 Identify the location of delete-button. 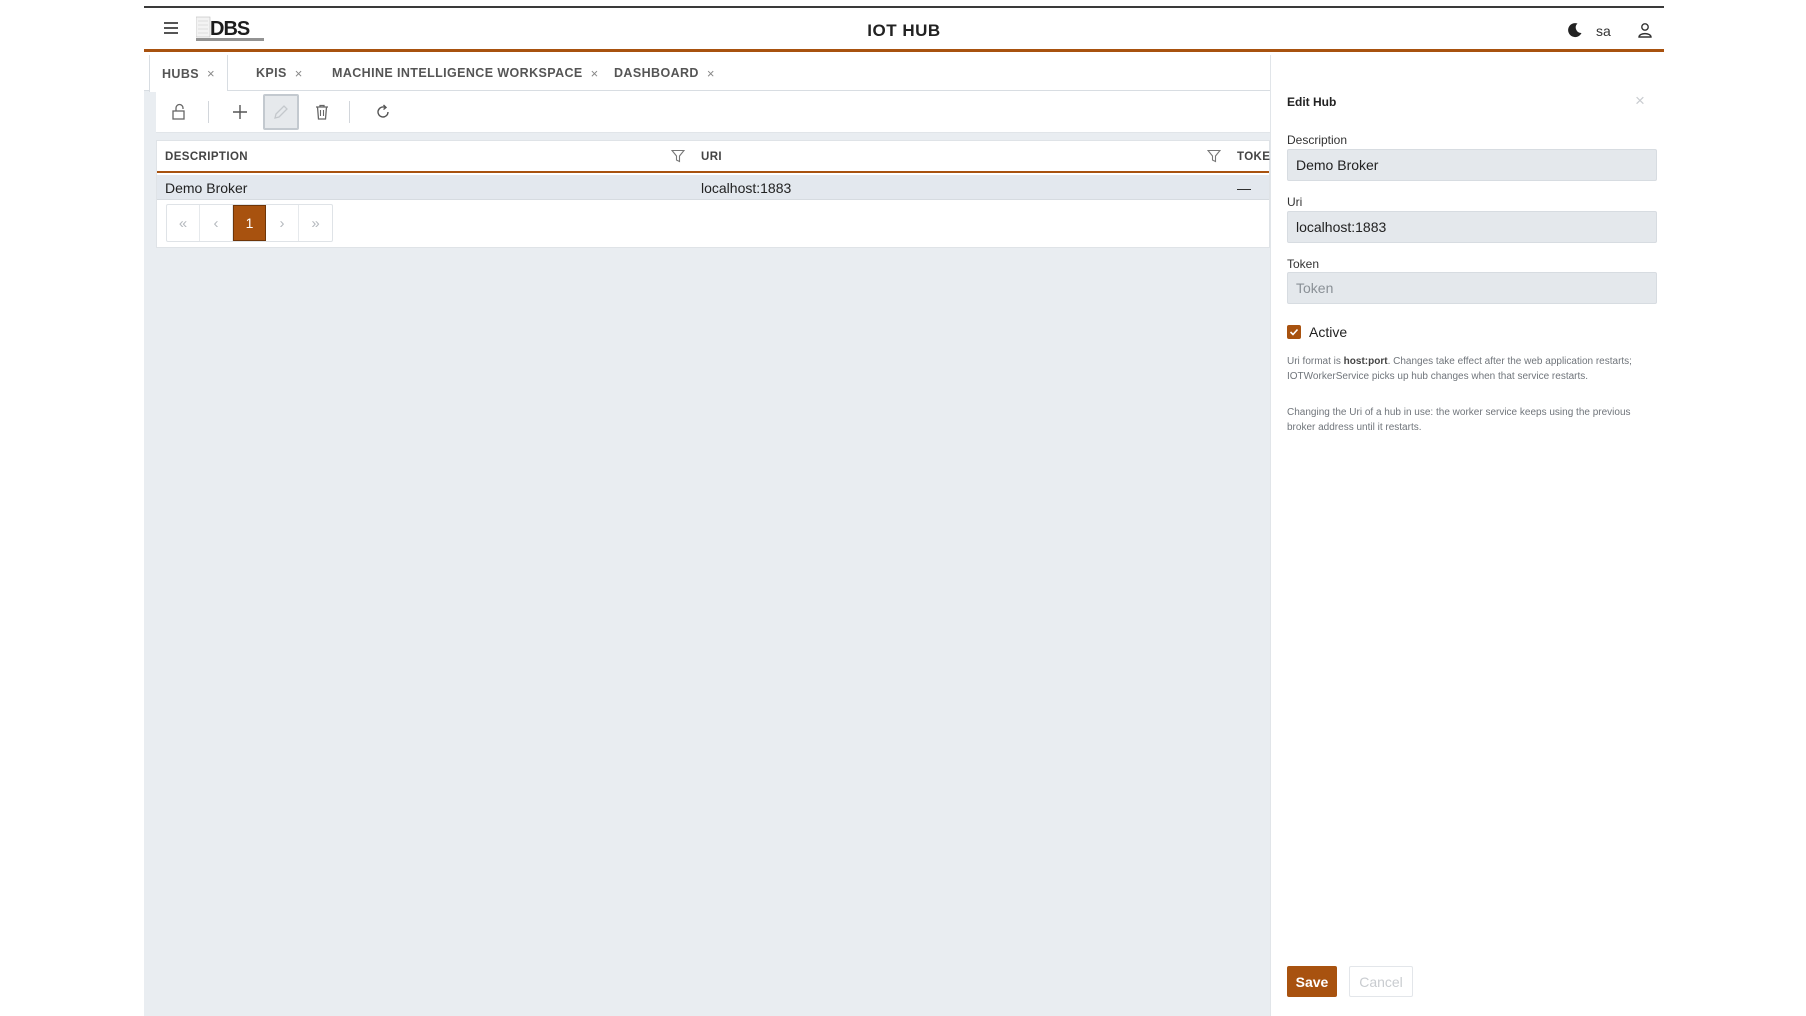
(322, 112).